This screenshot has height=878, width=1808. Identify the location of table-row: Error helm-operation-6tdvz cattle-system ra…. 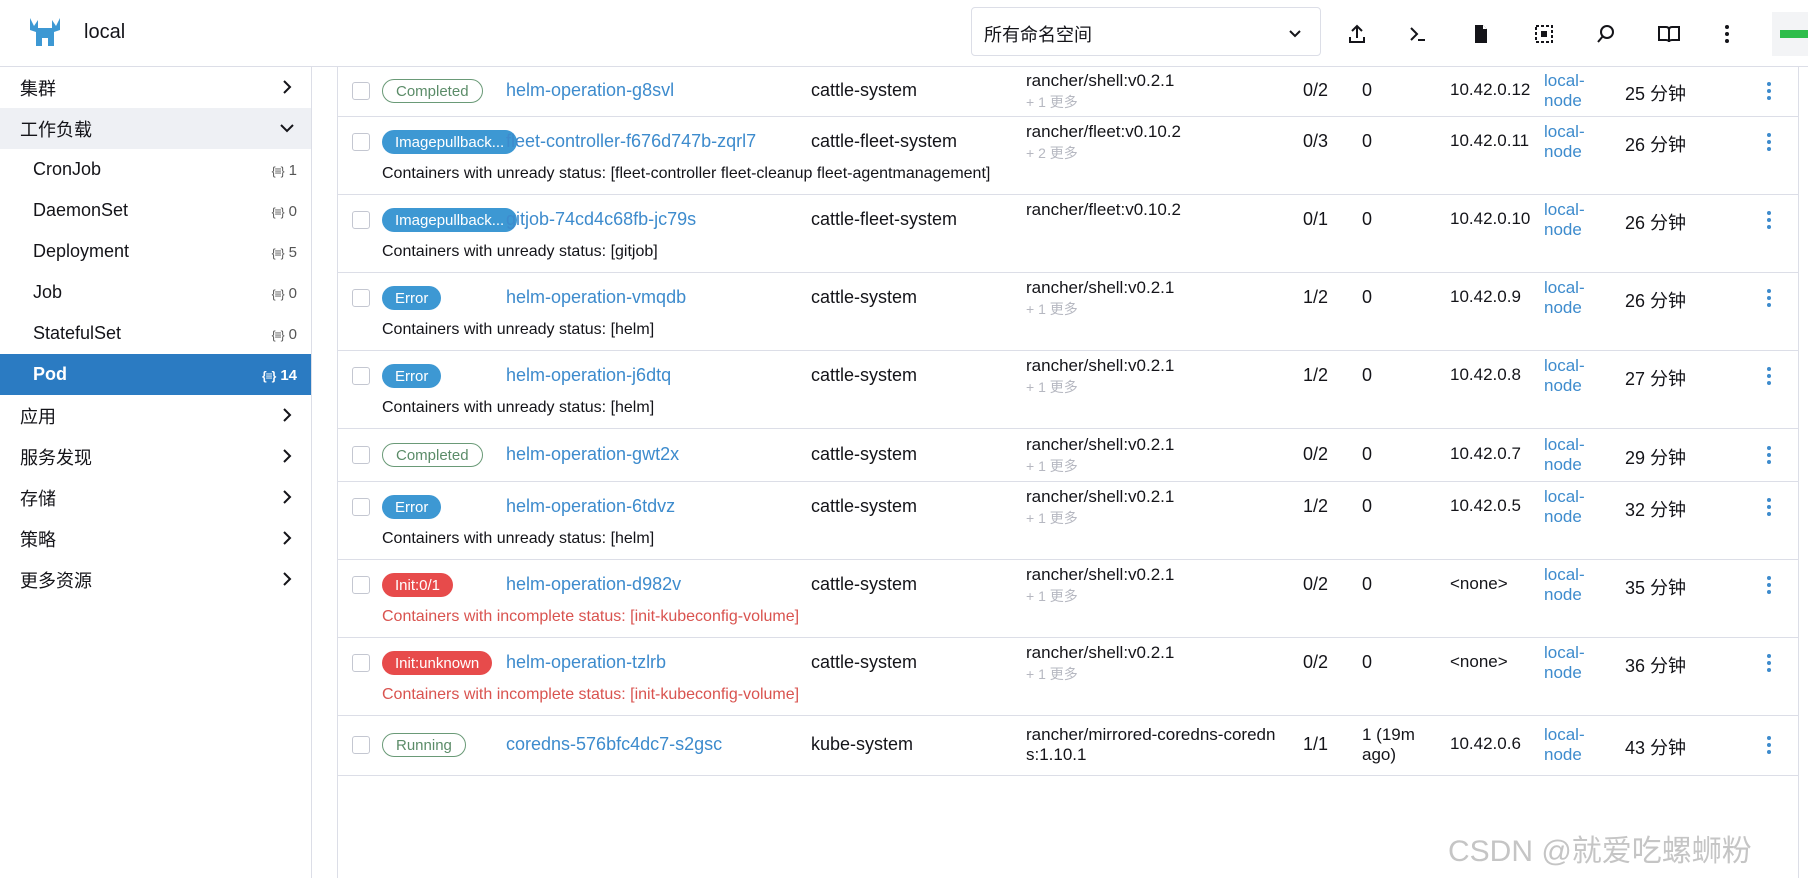
(1068, 521).